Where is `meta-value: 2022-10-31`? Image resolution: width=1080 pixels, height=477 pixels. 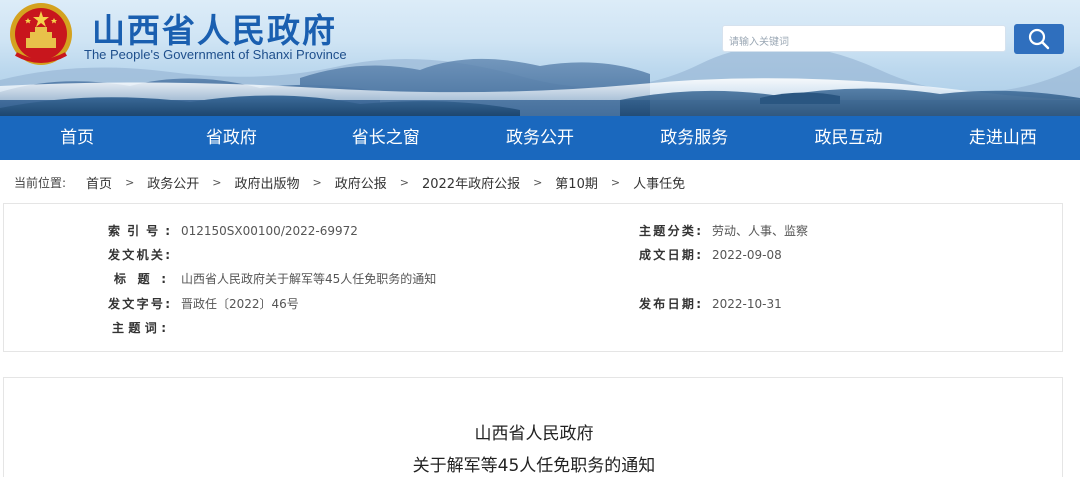 meta-value: 2022-10-31 is located at coordinates (747, 304).